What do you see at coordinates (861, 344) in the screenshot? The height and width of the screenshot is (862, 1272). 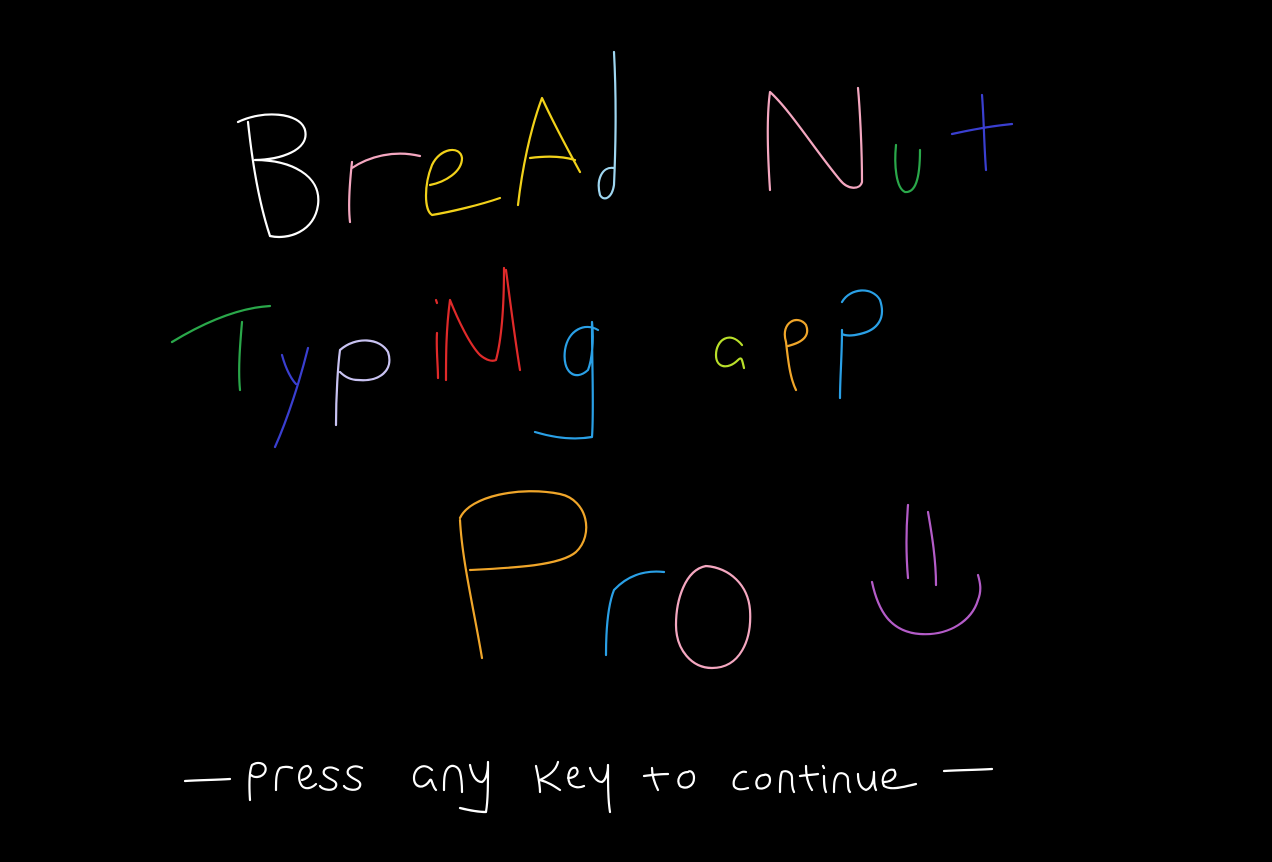 I see `letter-p3` at bounding box center [861, 344].